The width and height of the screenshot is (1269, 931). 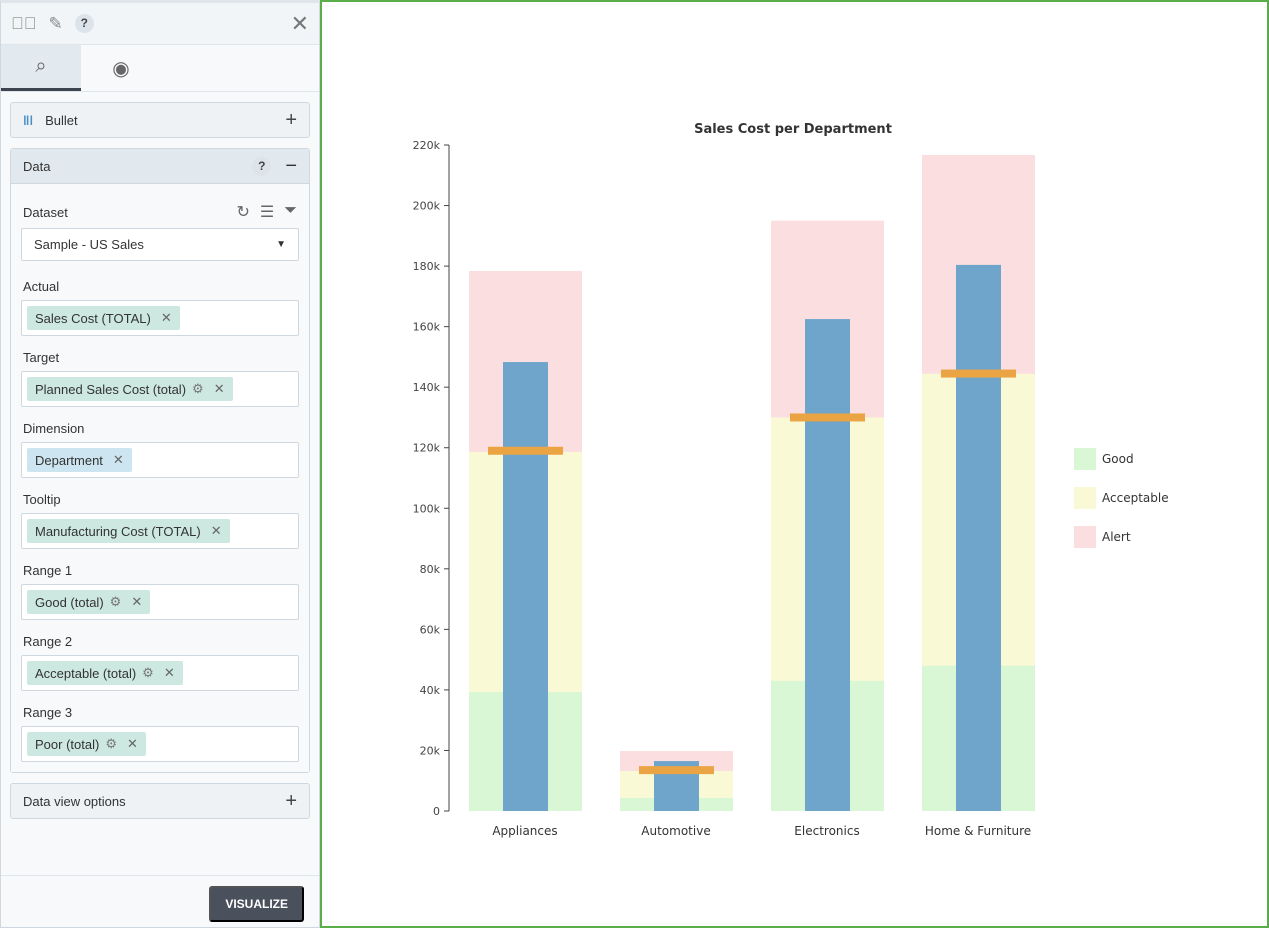 I want to click on dimension-field: Department ✕, so click(x=160, y=460).